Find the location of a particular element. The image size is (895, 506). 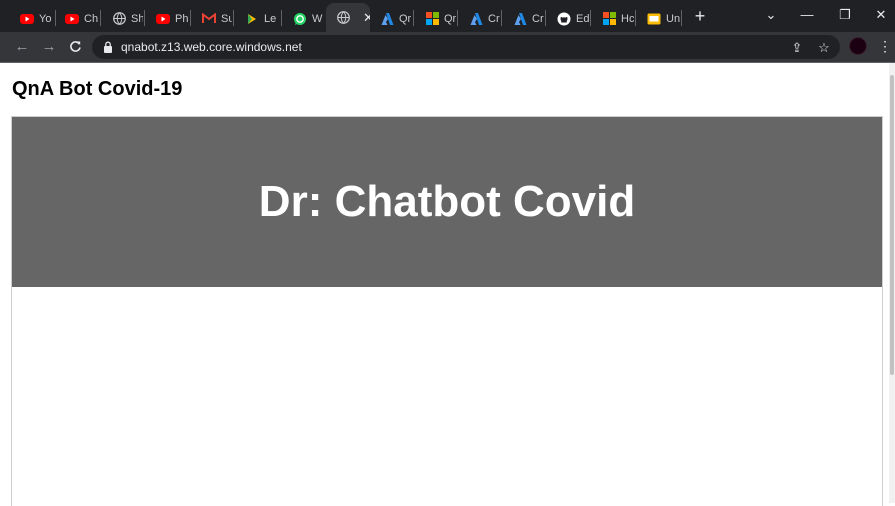

tab-title: Yo is located at coordinates (45, 18).